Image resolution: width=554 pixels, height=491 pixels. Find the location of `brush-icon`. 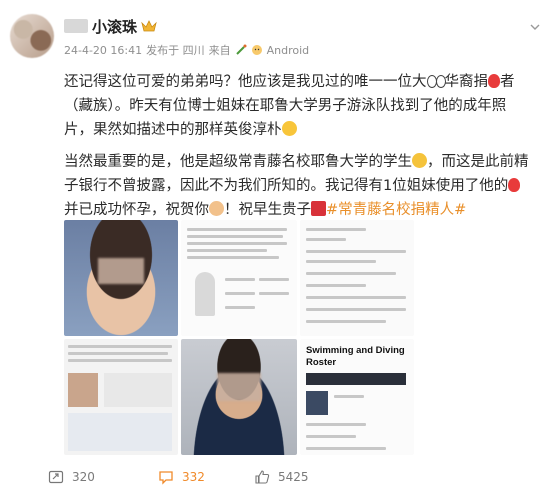

brush-icon is located at coordinates (241, 49).